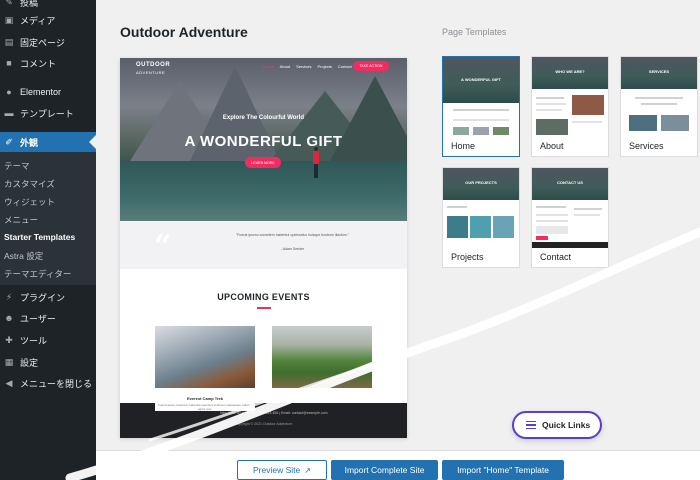  I want to click on sidebar-item-media: ▣ メディア, so click(48, 20).